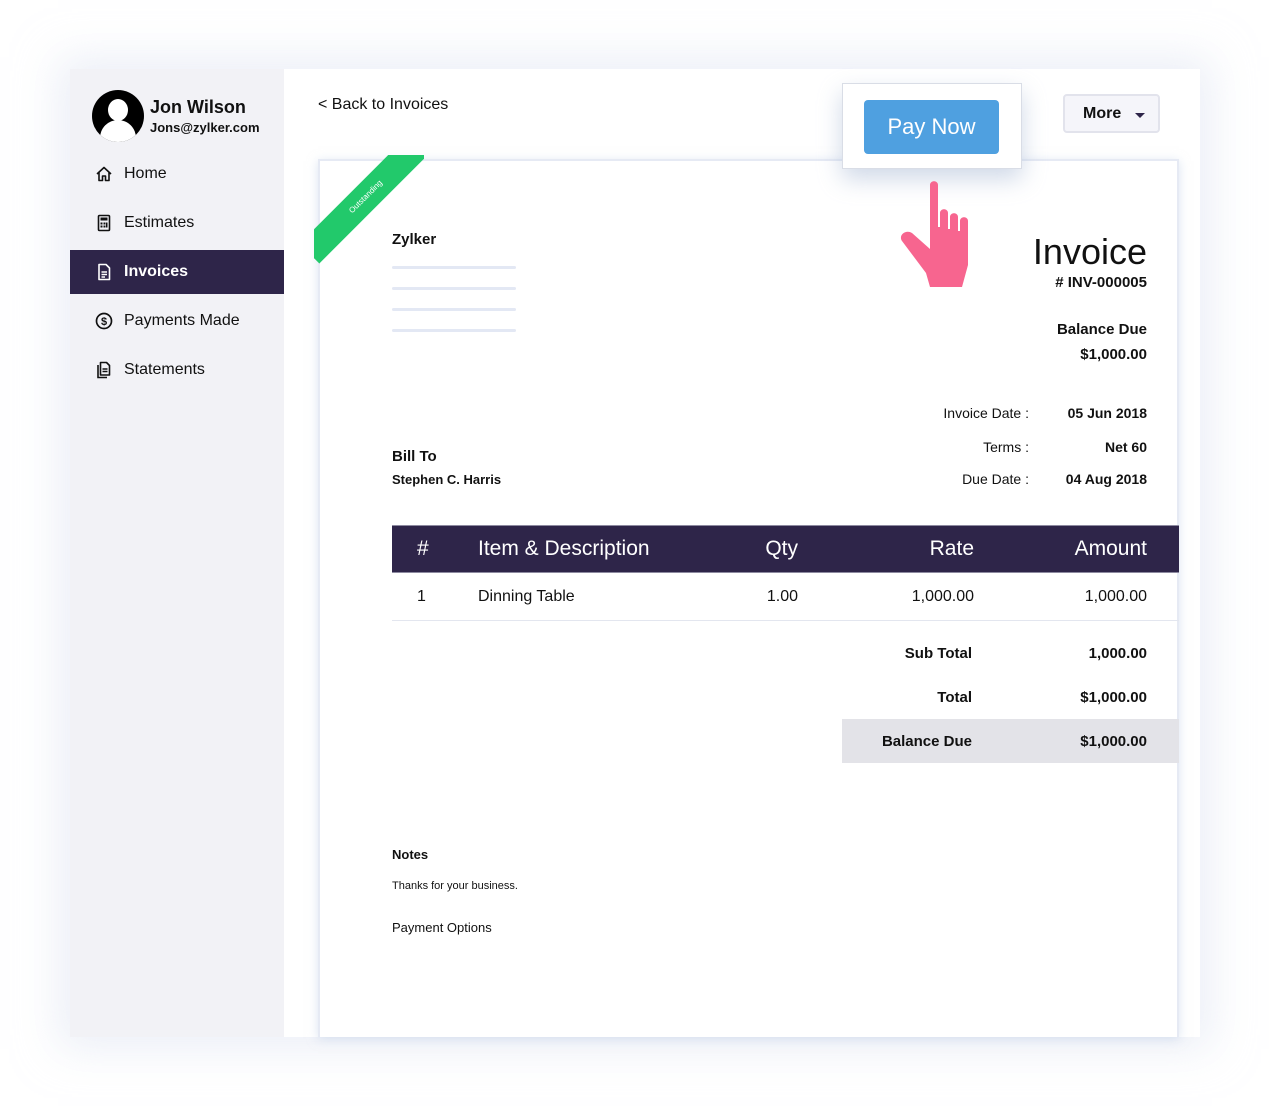  I want to click on meta-label: Invoice Date :, so click(986, 413).